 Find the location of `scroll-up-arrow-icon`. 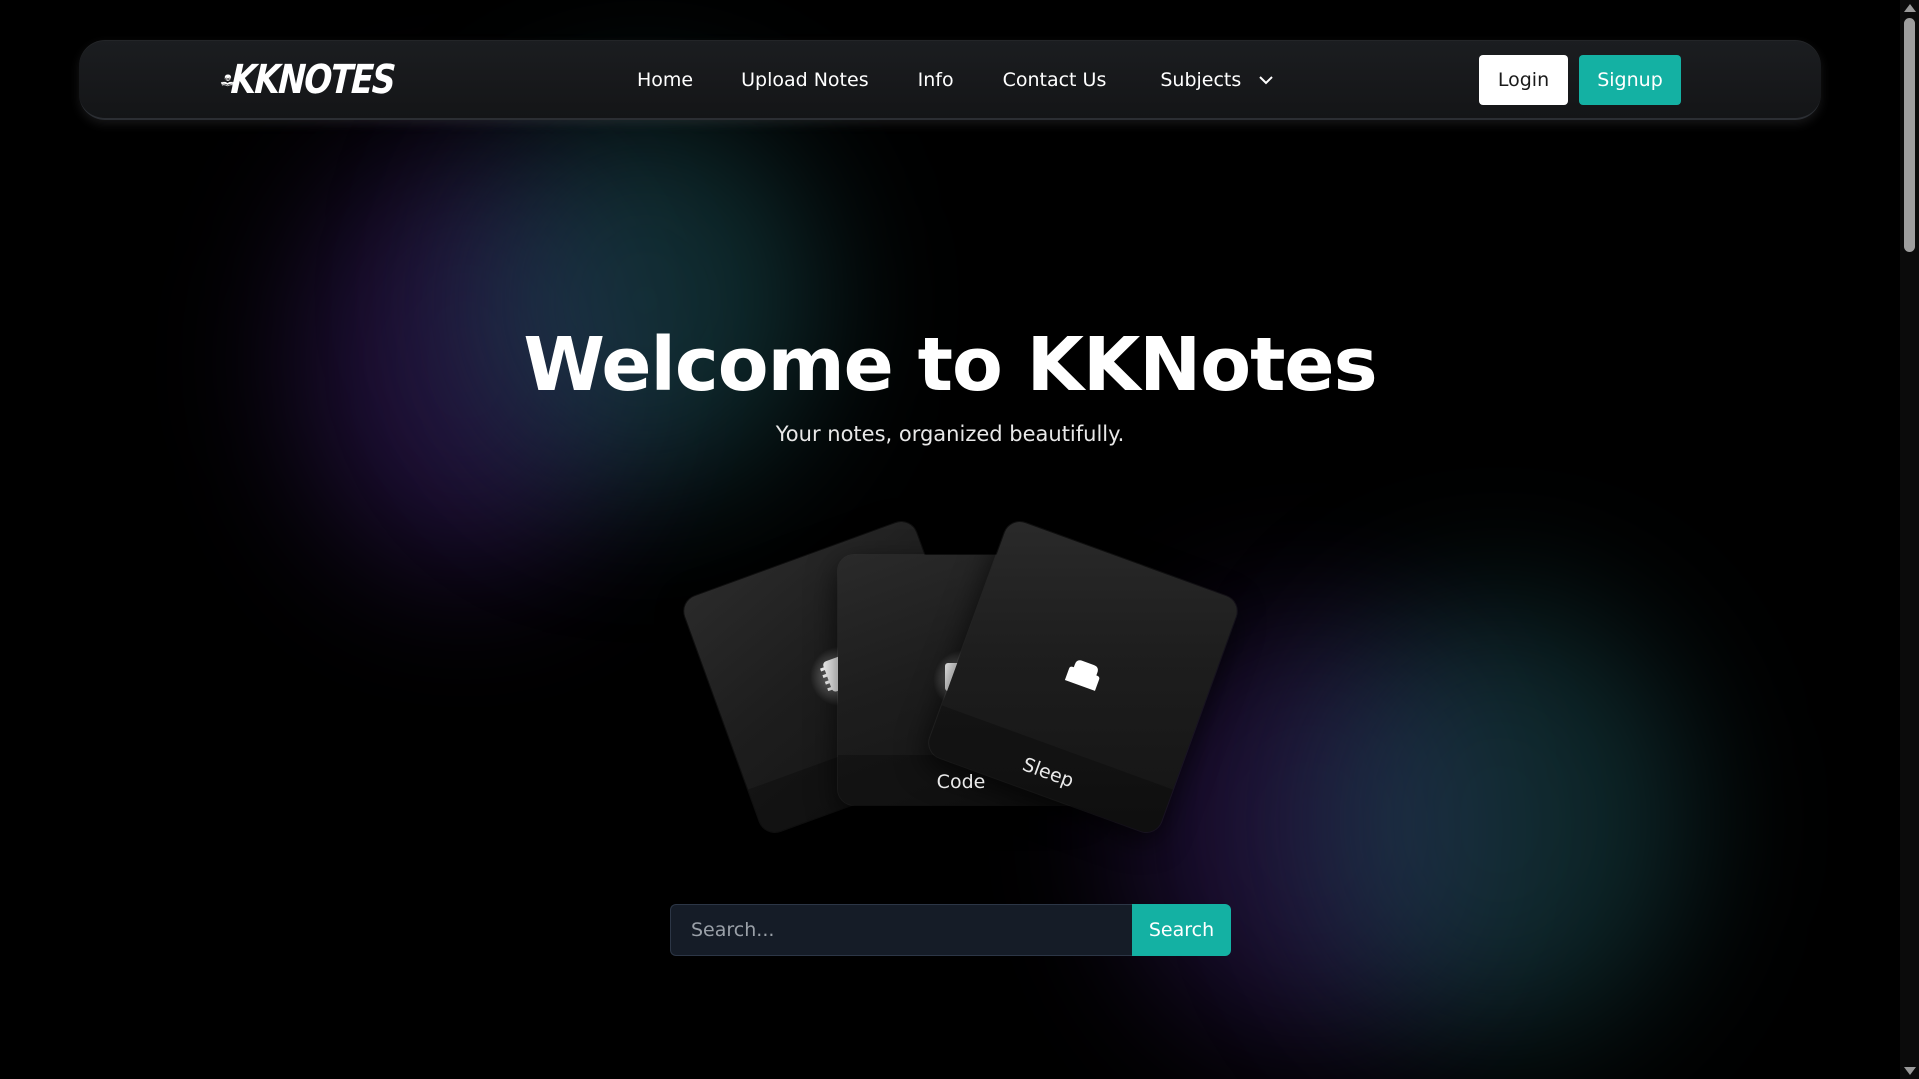

scroll-up-arrow-icon is located at coordinates (1910, 8).